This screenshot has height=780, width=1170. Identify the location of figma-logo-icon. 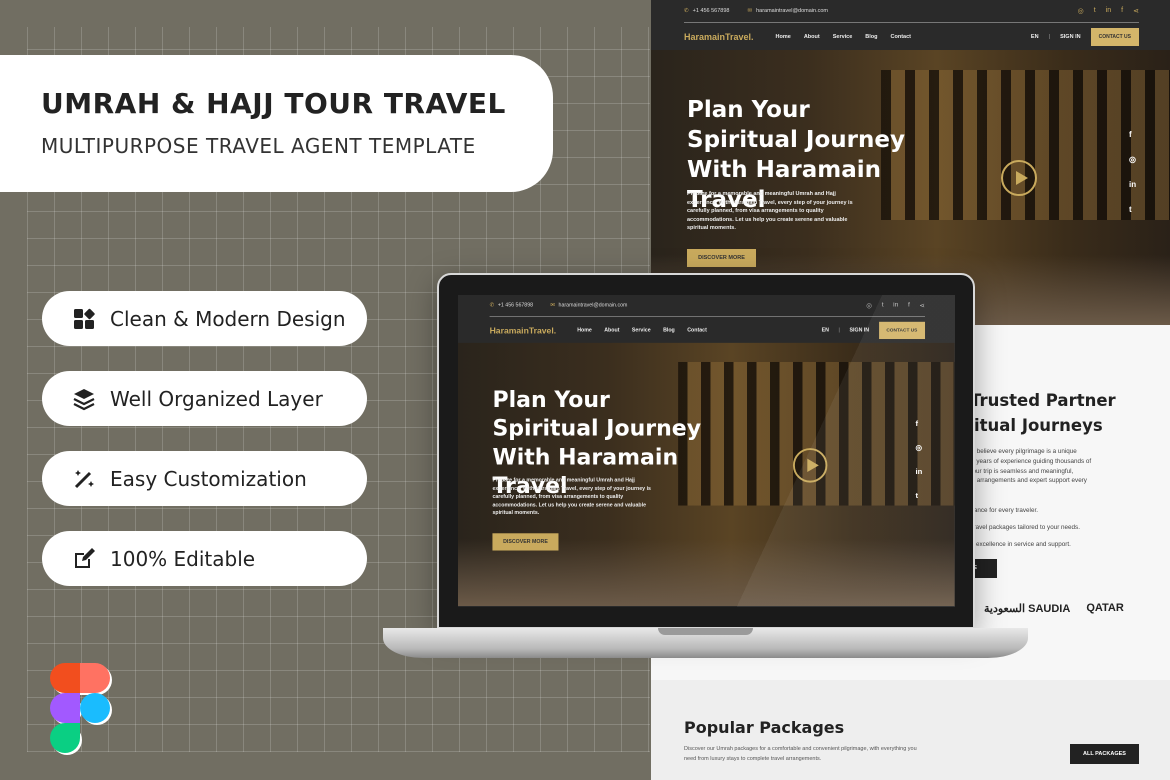
(81, 709).